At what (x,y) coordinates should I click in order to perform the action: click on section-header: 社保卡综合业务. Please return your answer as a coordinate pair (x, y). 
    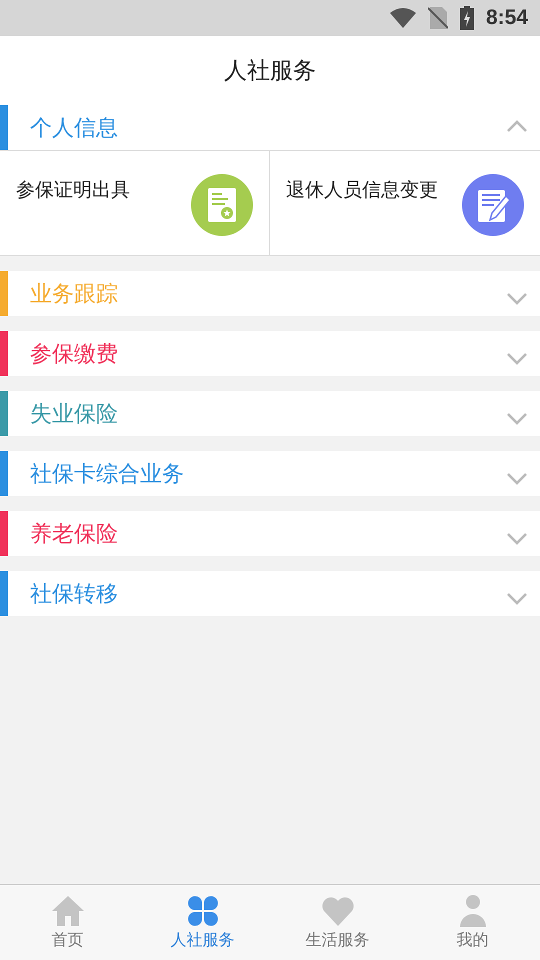
    Looking at the image, I should click on (270, 473).